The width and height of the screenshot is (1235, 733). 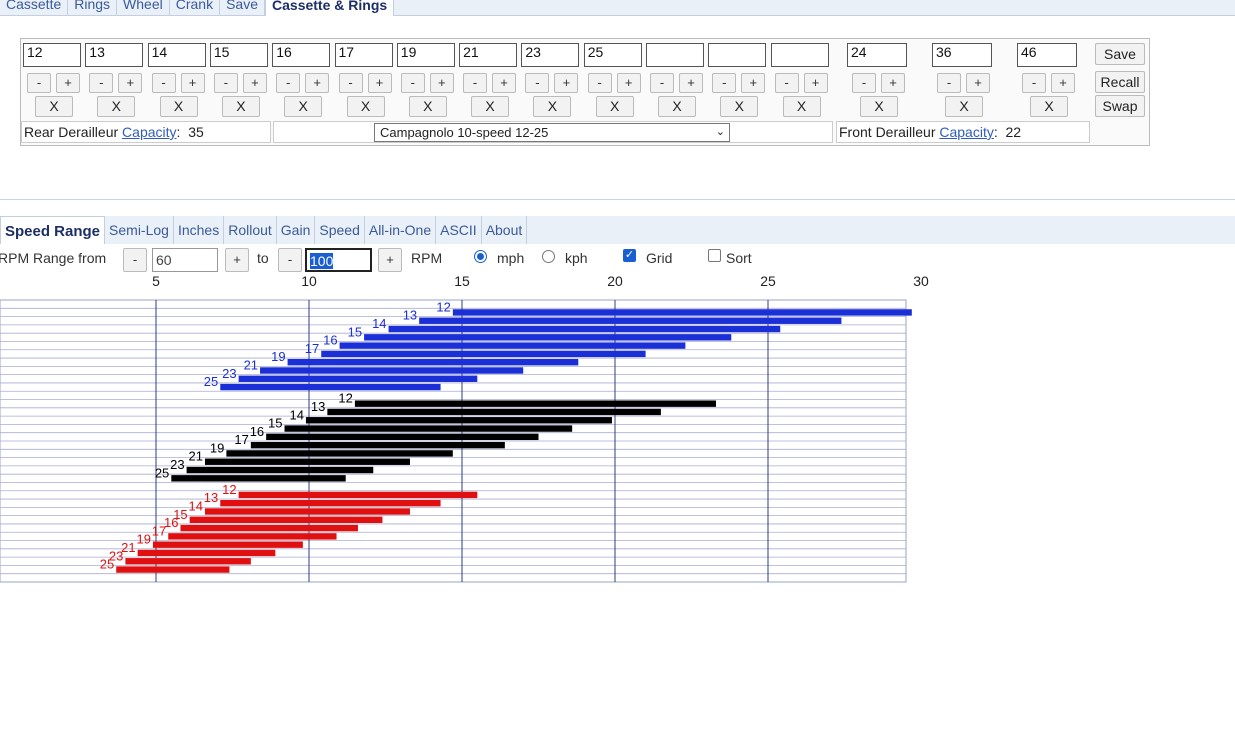 I want to click on mph-radio, so click(x=480, y=256).